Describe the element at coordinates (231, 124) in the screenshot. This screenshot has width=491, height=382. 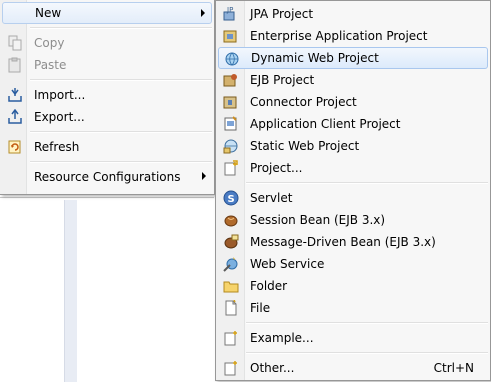
I see `app-client-project-icon` at that location.